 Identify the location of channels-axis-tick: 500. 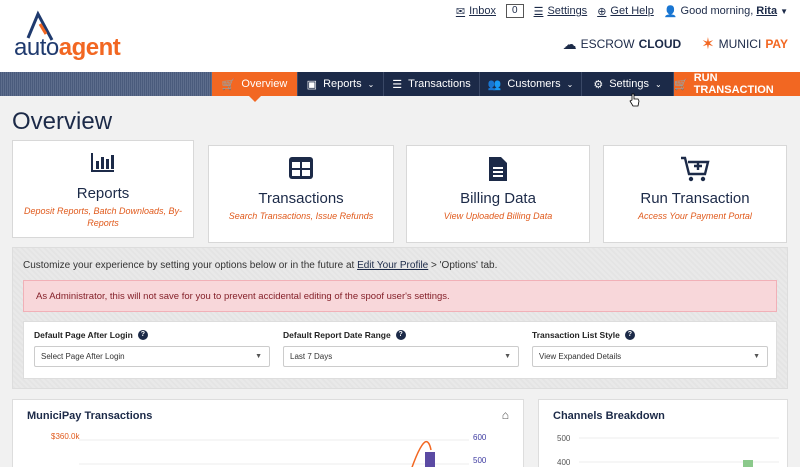
(564, 438).